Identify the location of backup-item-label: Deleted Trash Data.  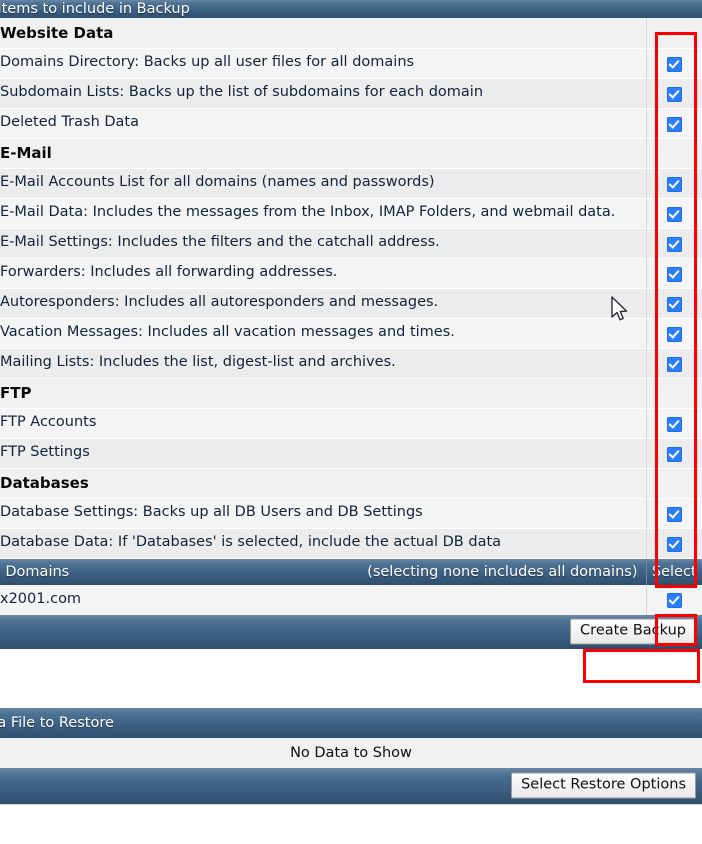
(70, 122).